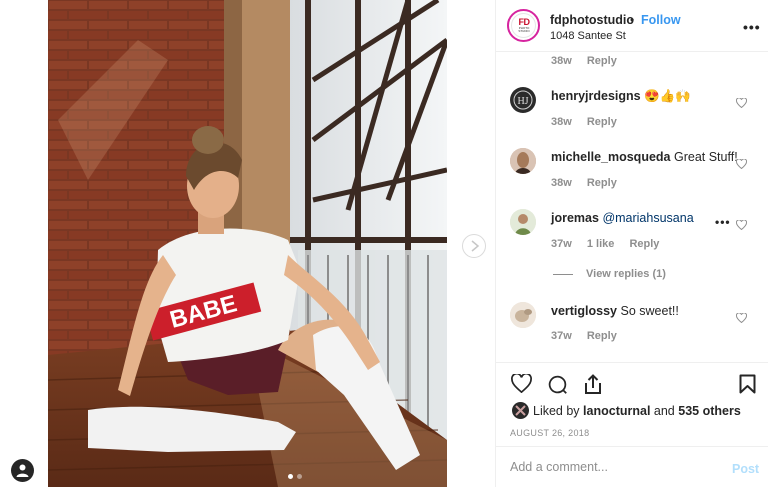  Describe the element at coordinates (584, 336) in the screenshot. I see `comment-meta: 37w Reply` at that location.